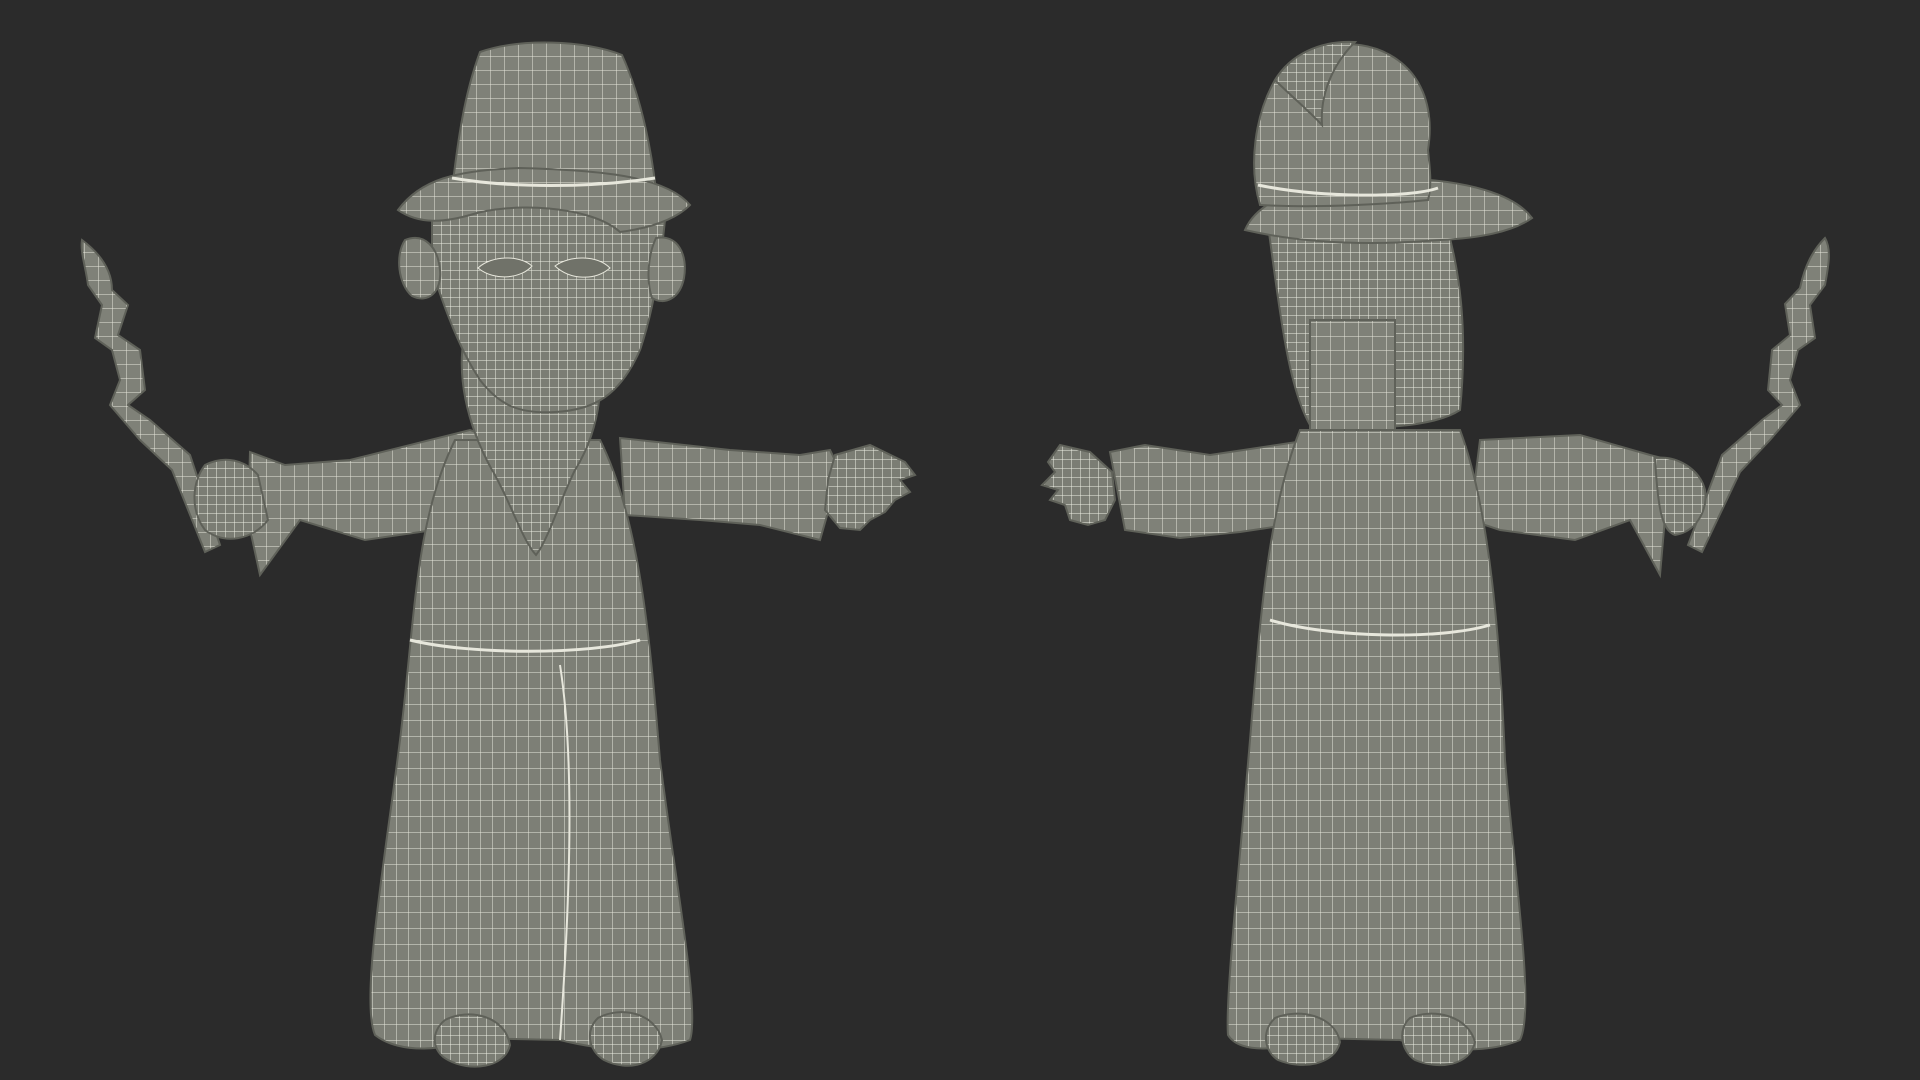 This screenshot has width=1920, height=1080. Describe the element at coordinates (1570, 506) in the screenshot. I see `back-right-sleeve` at that location.